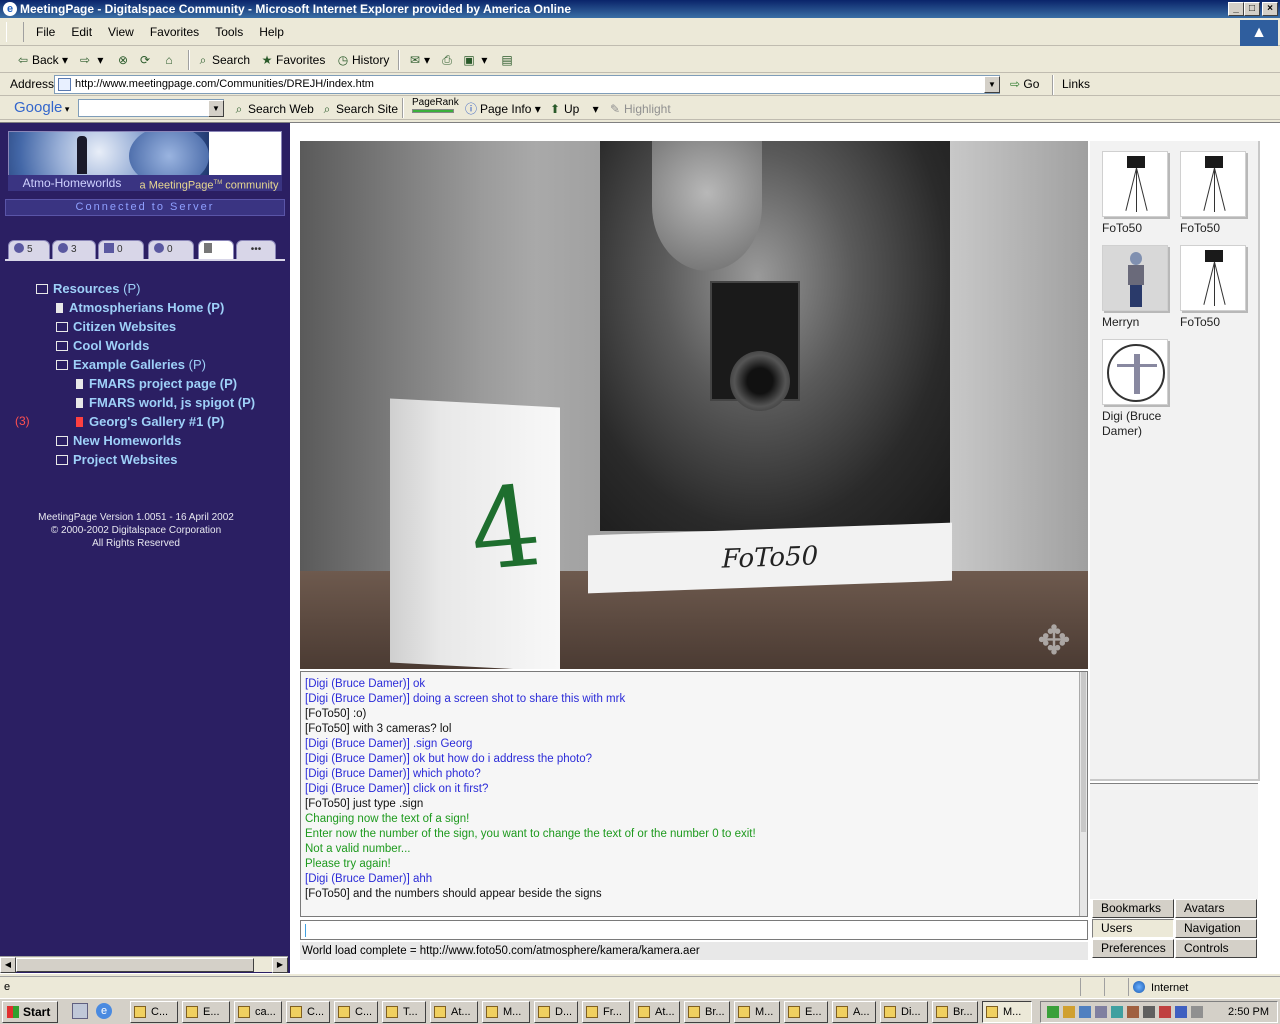 The height and width of the screenshot is (1024, 1280). Describe the element at coordinates (474, 60) in the screenshot. I see `edit-button: ▣ ▾` at that location.